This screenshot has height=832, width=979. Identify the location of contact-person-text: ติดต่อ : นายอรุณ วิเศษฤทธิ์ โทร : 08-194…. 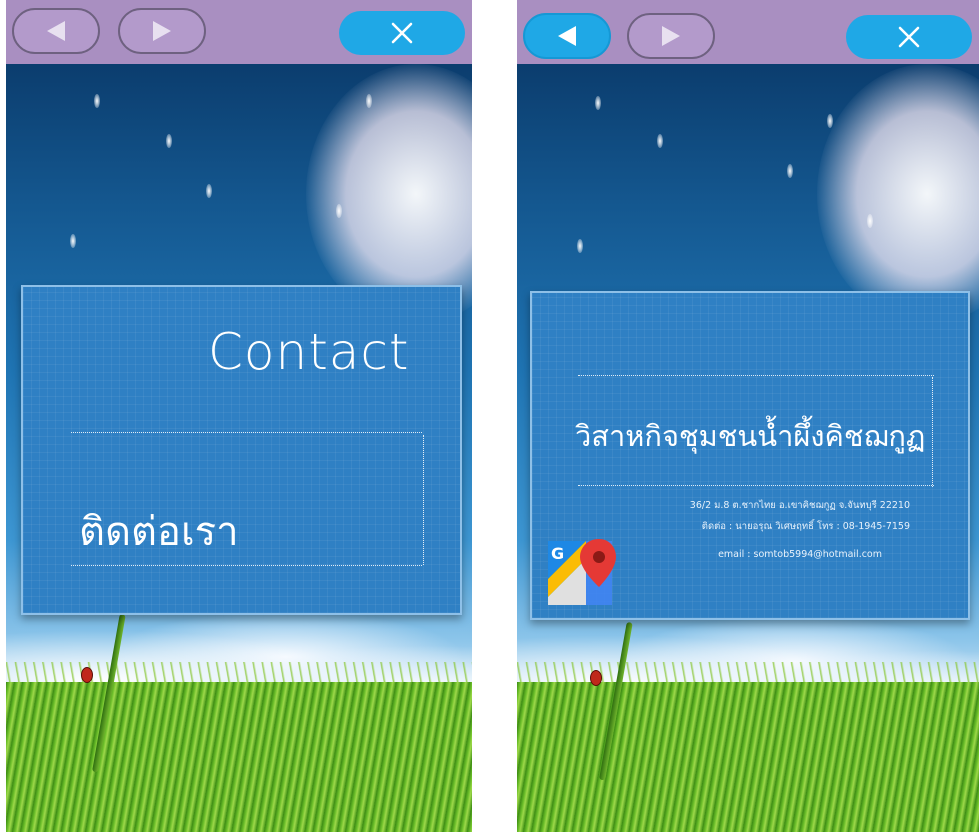
(805, 526).